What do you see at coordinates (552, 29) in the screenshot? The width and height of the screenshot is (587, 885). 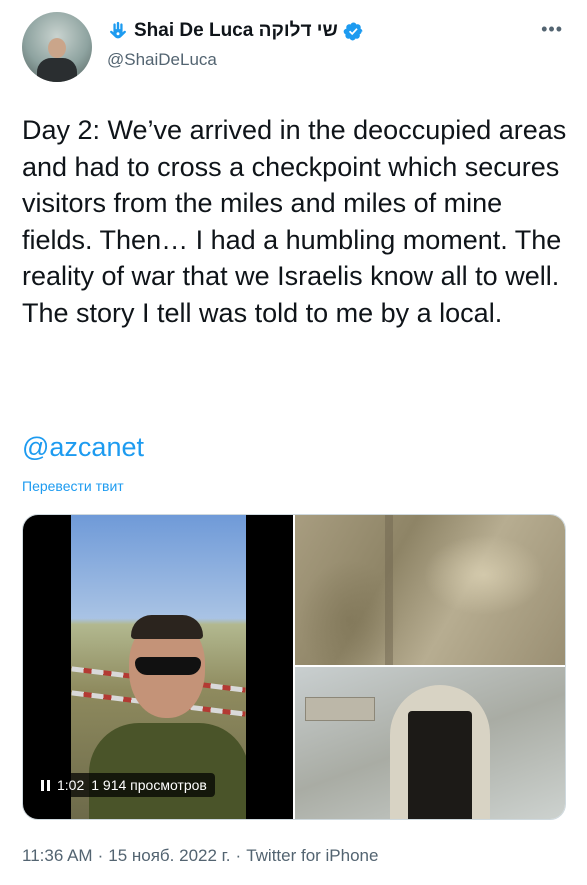 I see `more-options-icon: •••` at bounding box center [552, 29].